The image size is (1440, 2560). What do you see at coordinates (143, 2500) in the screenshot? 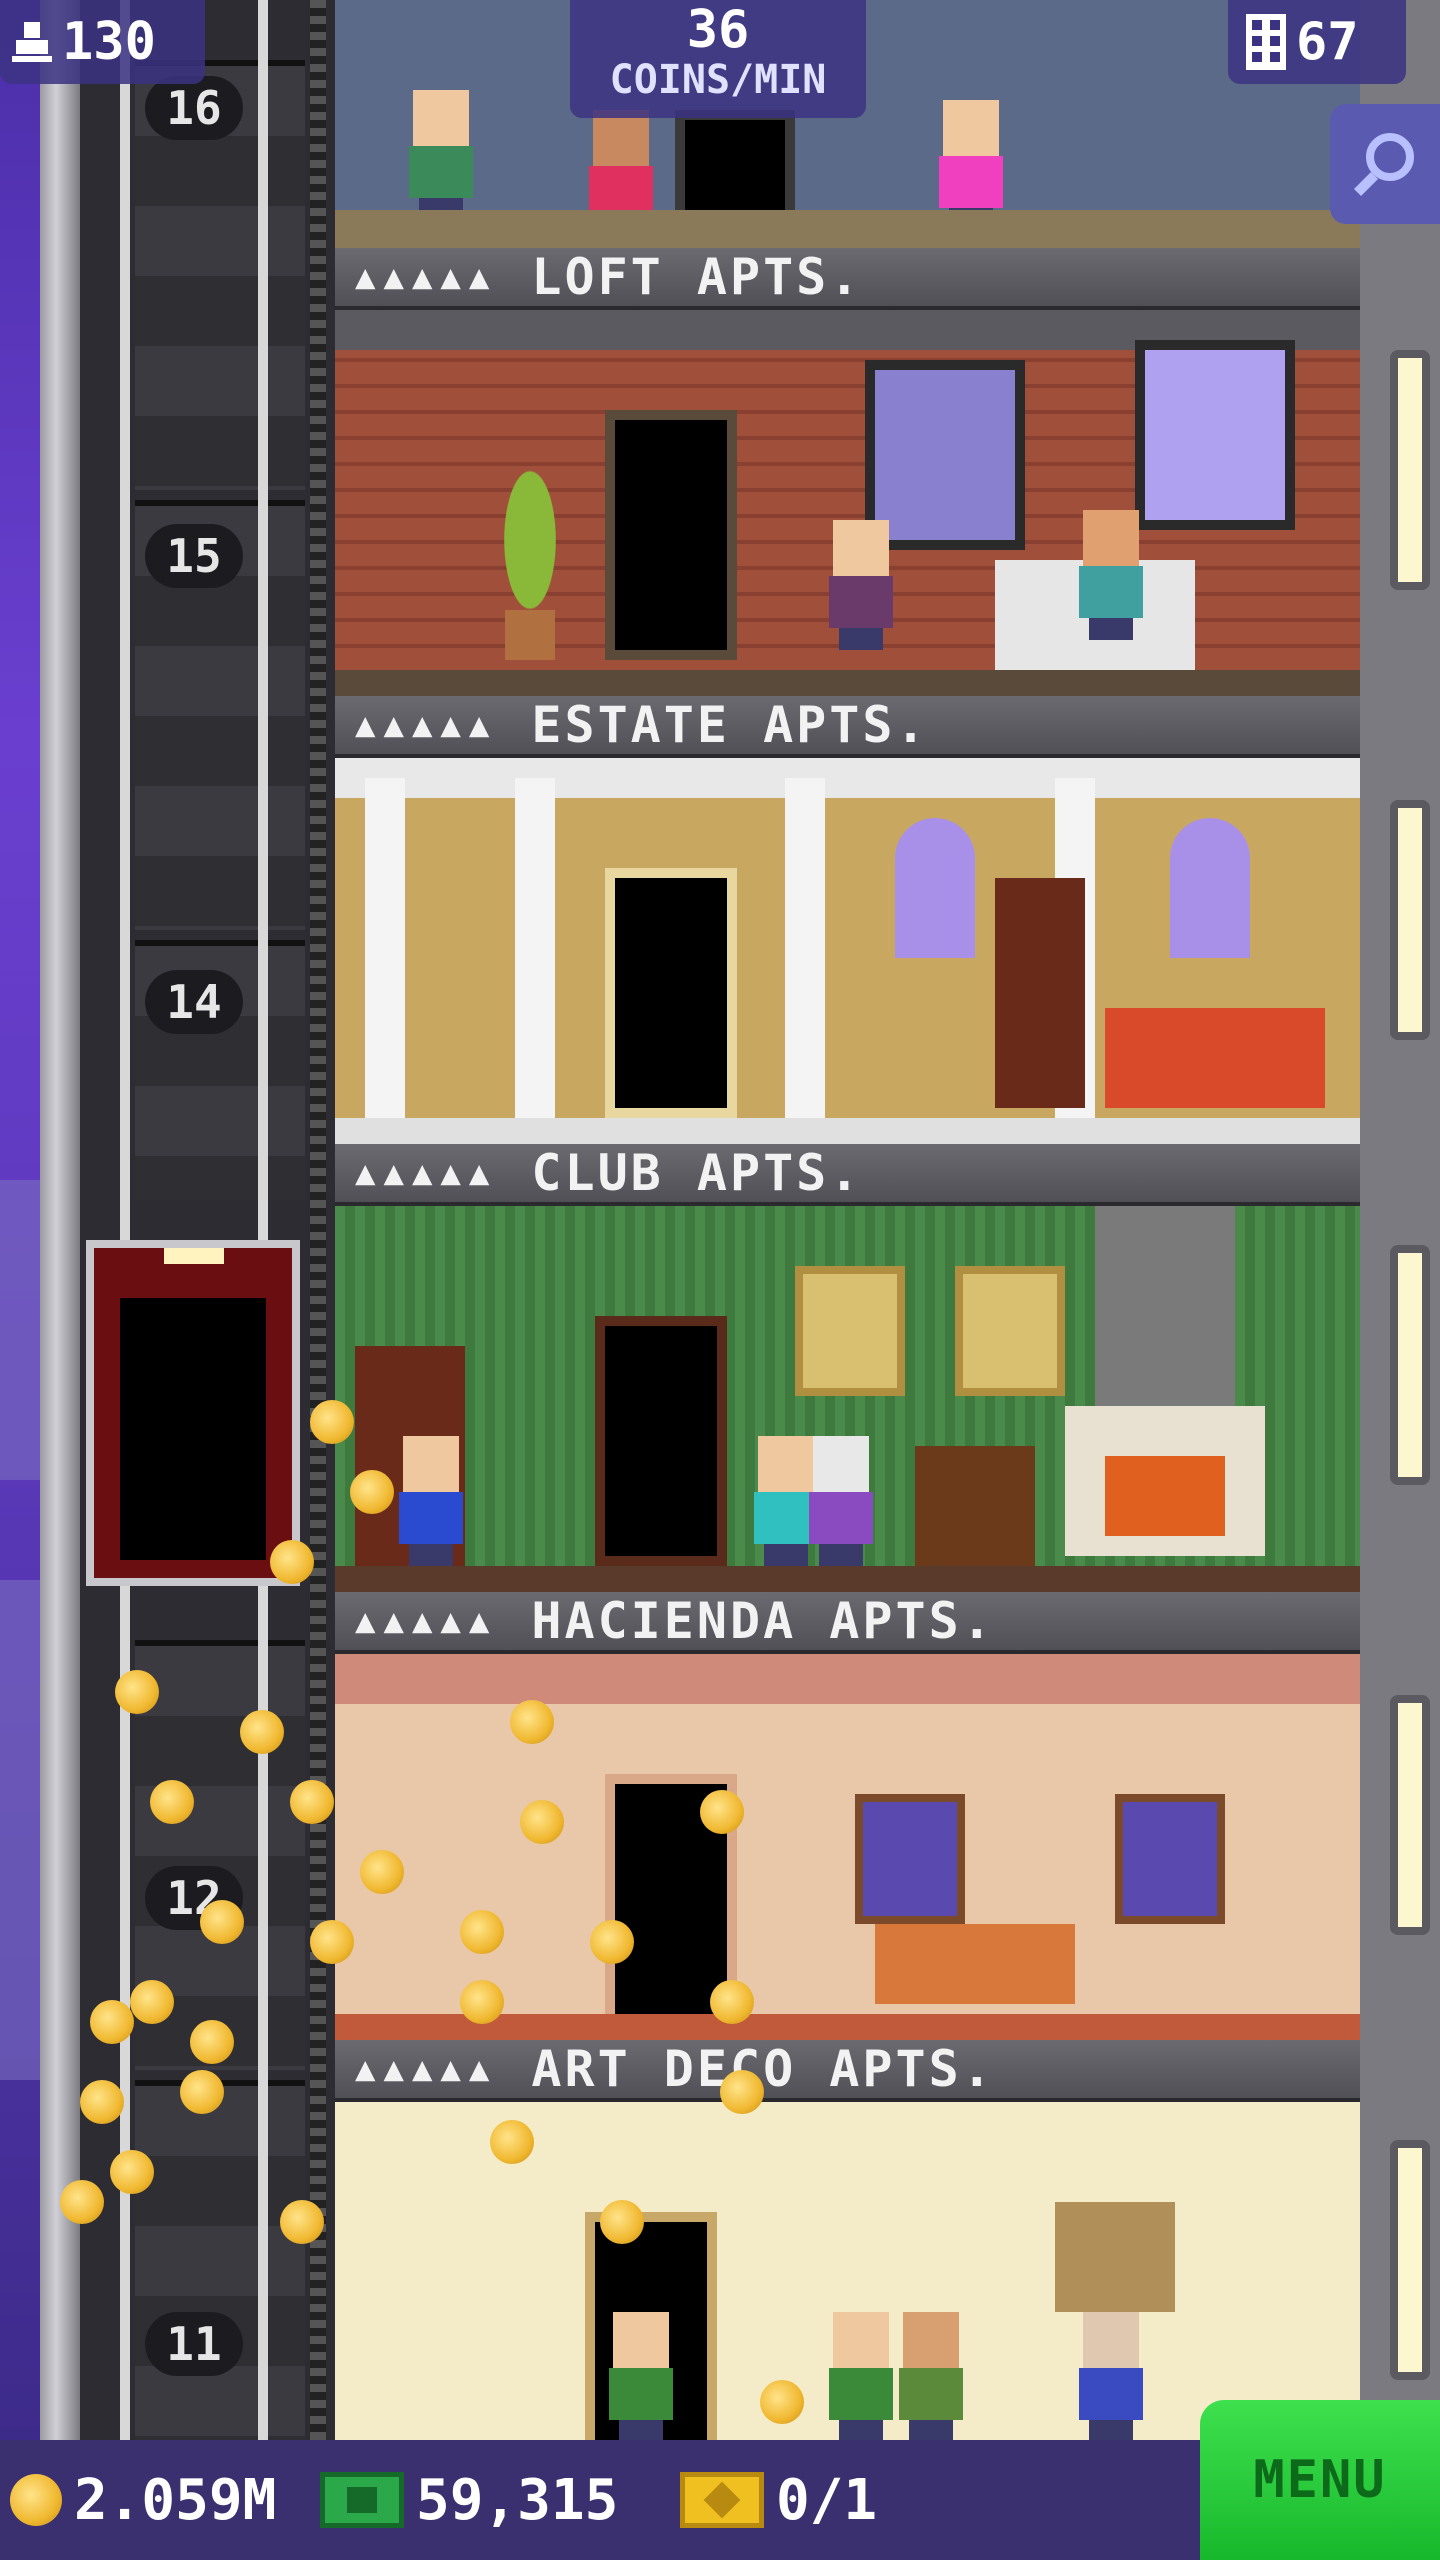
I see `coins-balance: 2.059M` at bounding box center [143, 2500].